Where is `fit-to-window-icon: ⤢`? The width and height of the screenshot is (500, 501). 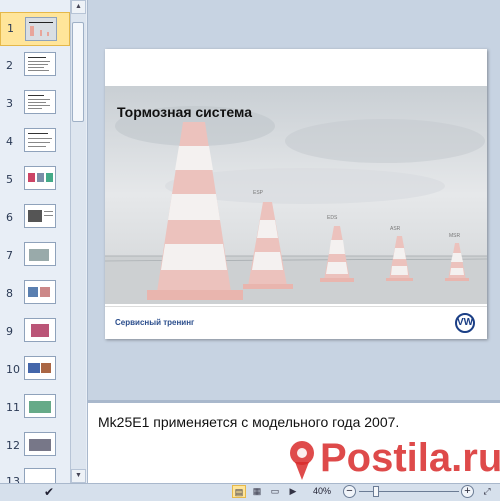 fit-to-window-icon: ⤢ is located at coordinates (487, 491).